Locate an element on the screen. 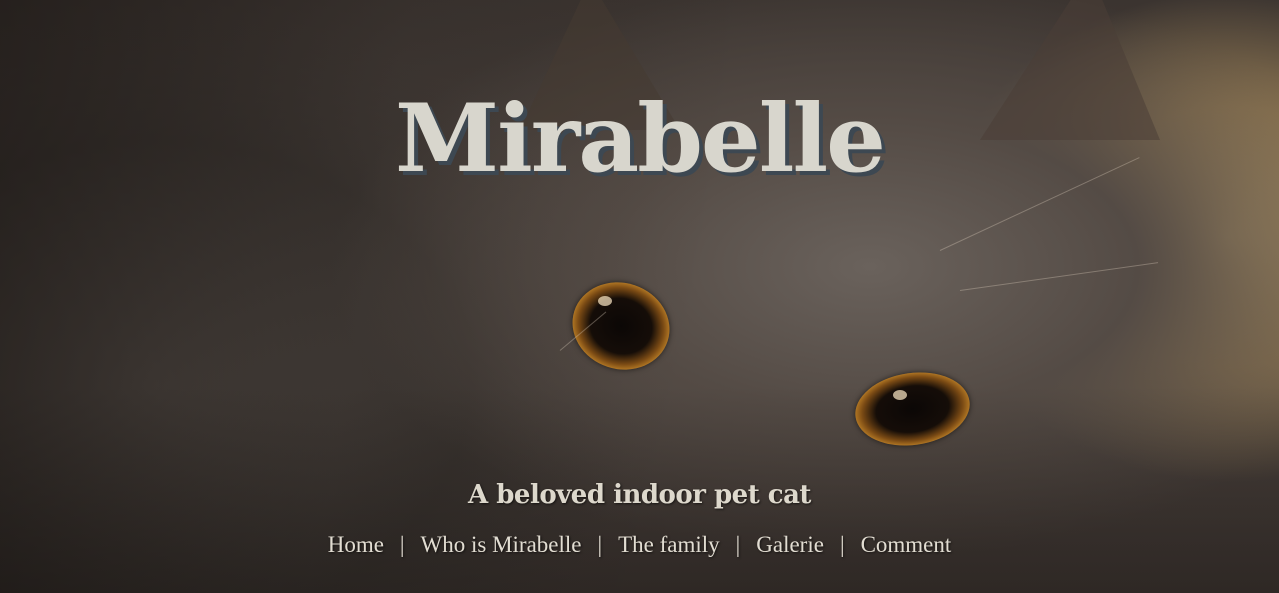 This screenshot has width=1279, height=593. nav-item-galerie: Galerie is located at coordinates (790, 545).